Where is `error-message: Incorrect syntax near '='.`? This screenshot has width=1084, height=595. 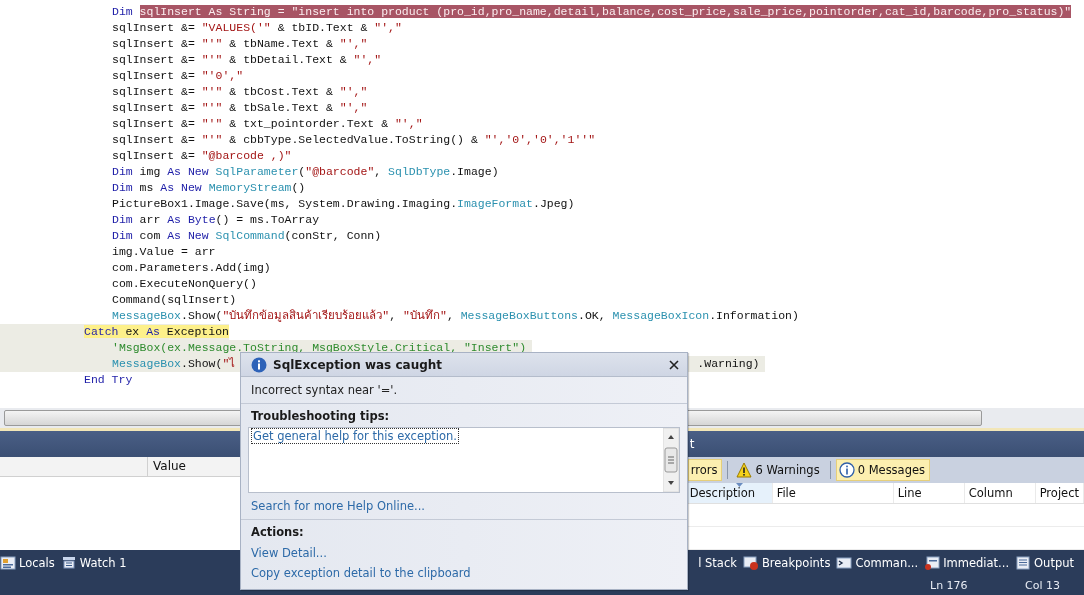 error-message: Incorrect syntax near '='. is located at coordinates (464, 390).